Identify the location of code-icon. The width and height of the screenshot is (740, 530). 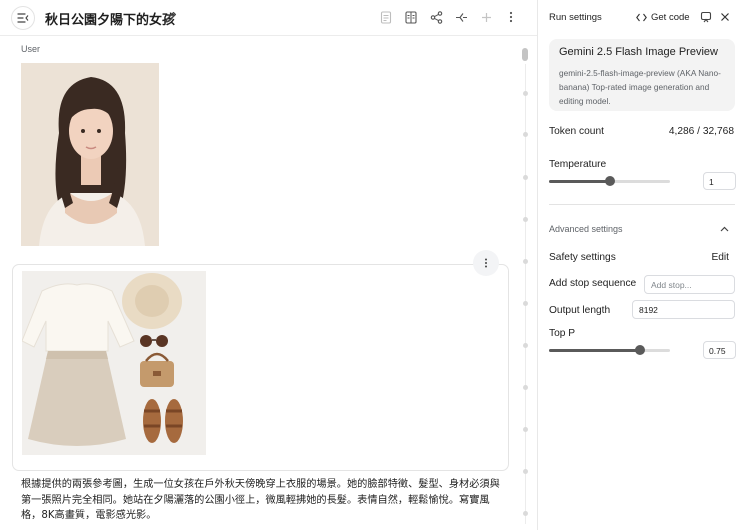
(641, 17).